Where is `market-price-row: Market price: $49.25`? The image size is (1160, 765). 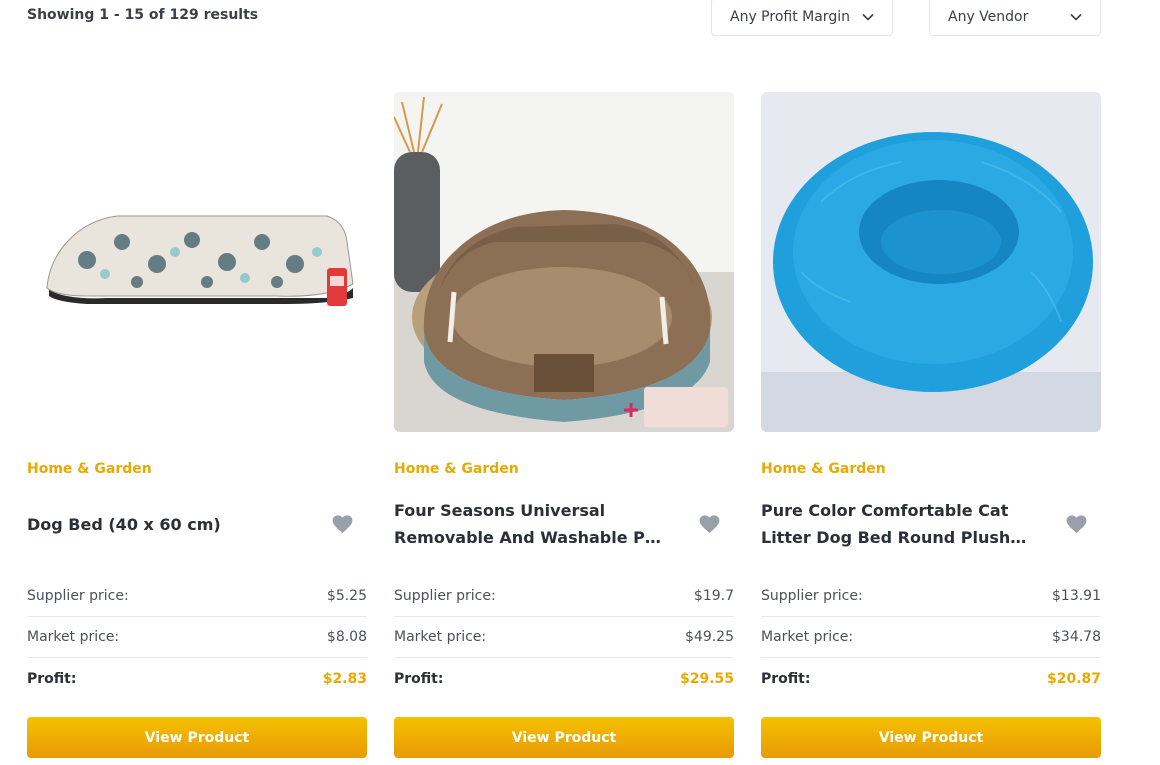 market-price-row: Market price: $49.25 is located at coordinates (564, 637).